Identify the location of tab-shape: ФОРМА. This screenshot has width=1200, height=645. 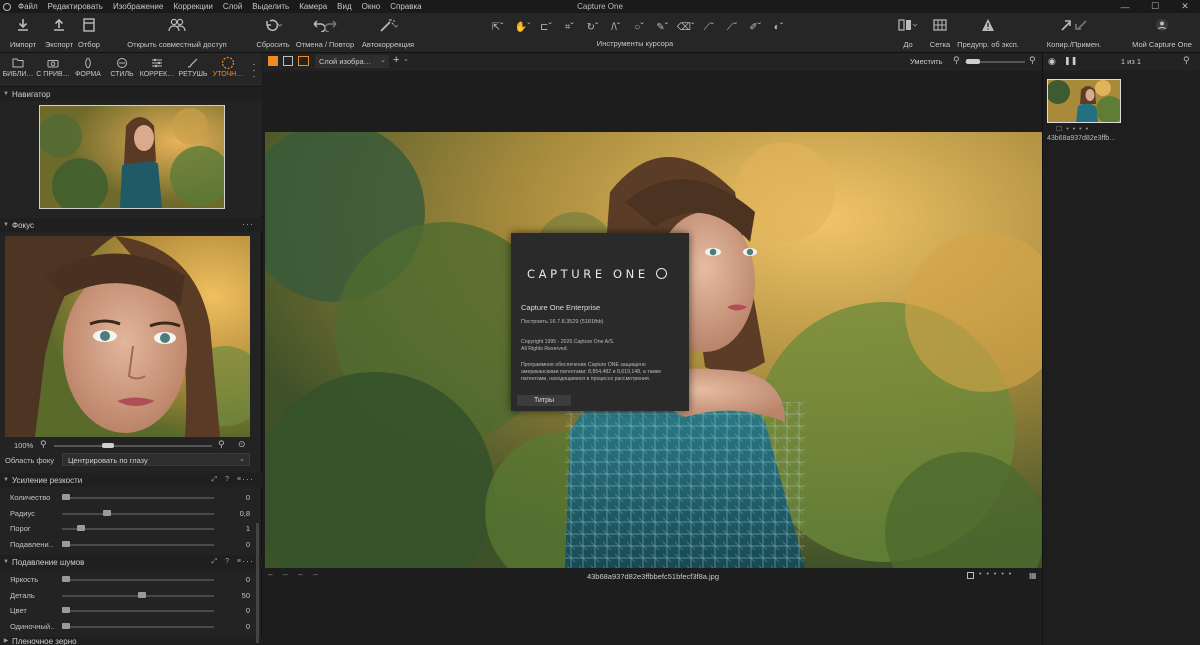
(88, 70).